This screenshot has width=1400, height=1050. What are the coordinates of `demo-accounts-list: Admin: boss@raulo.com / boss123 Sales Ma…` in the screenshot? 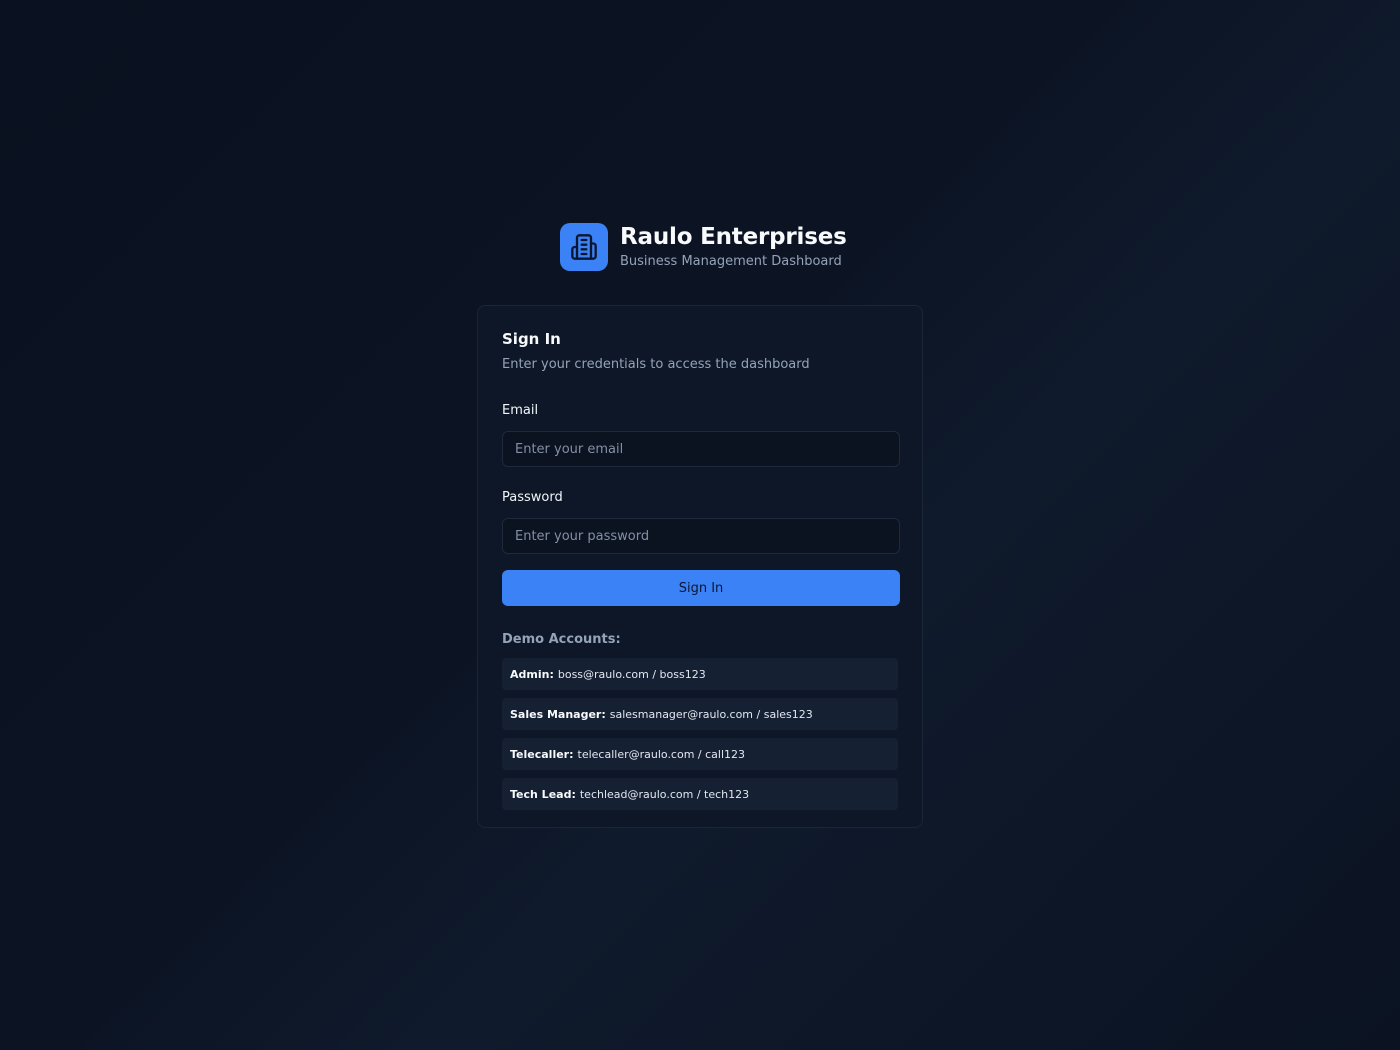 It's located at (700, 734).